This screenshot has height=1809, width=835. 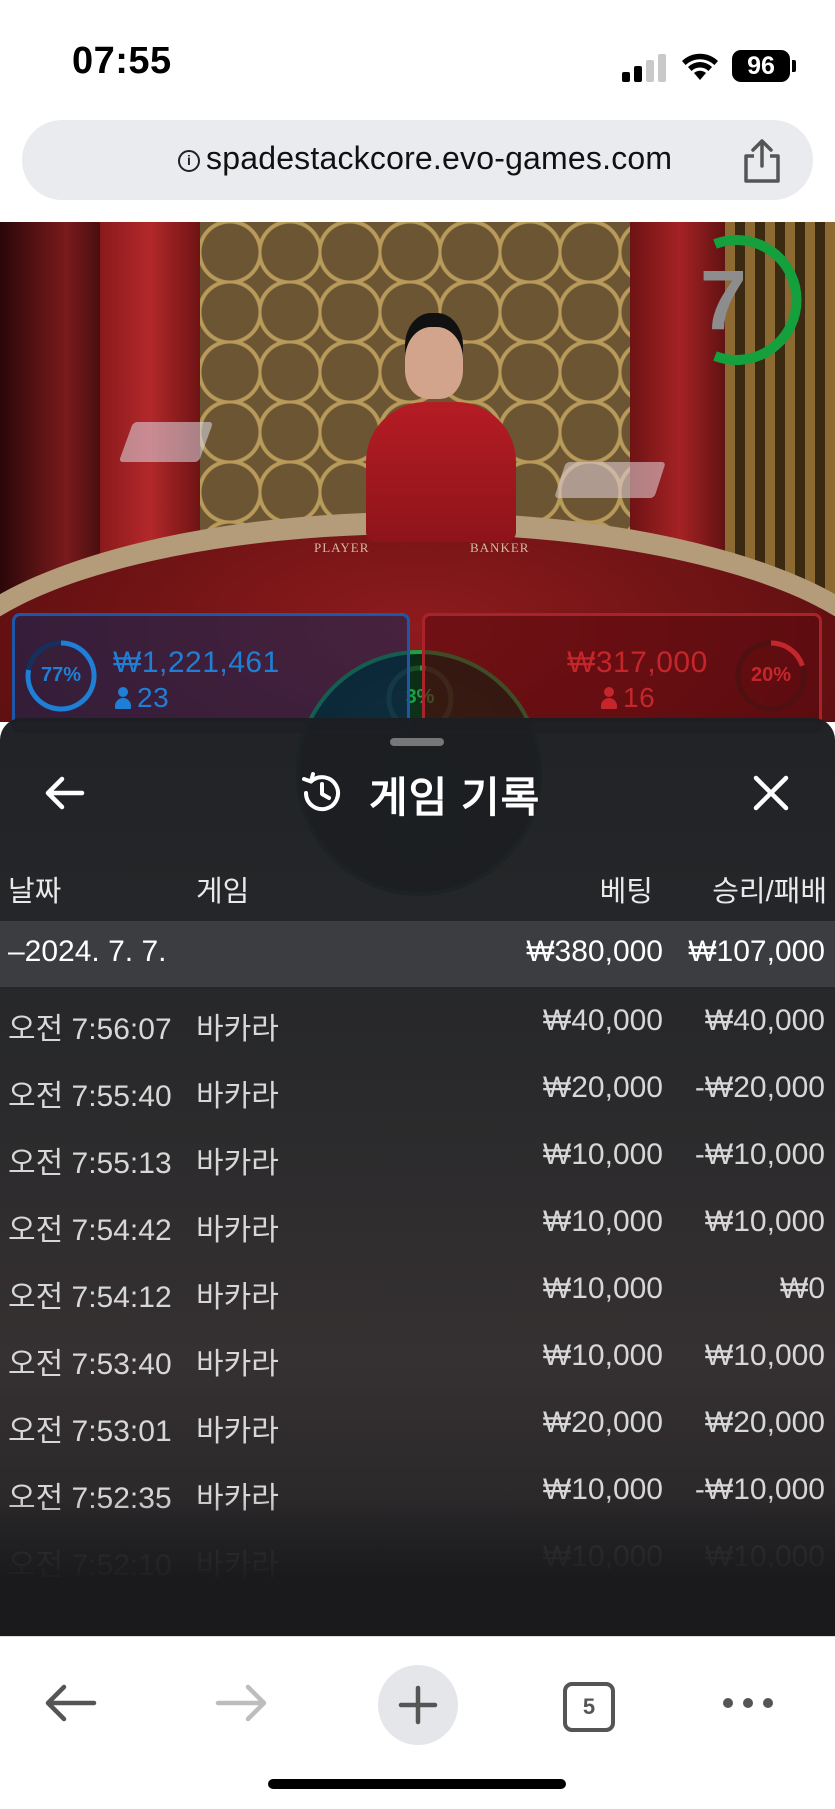 I want to click on table-row: 오전 7:52:10 바카라 ₩10,000 ₩10,000, so click(x=417, y=1561).